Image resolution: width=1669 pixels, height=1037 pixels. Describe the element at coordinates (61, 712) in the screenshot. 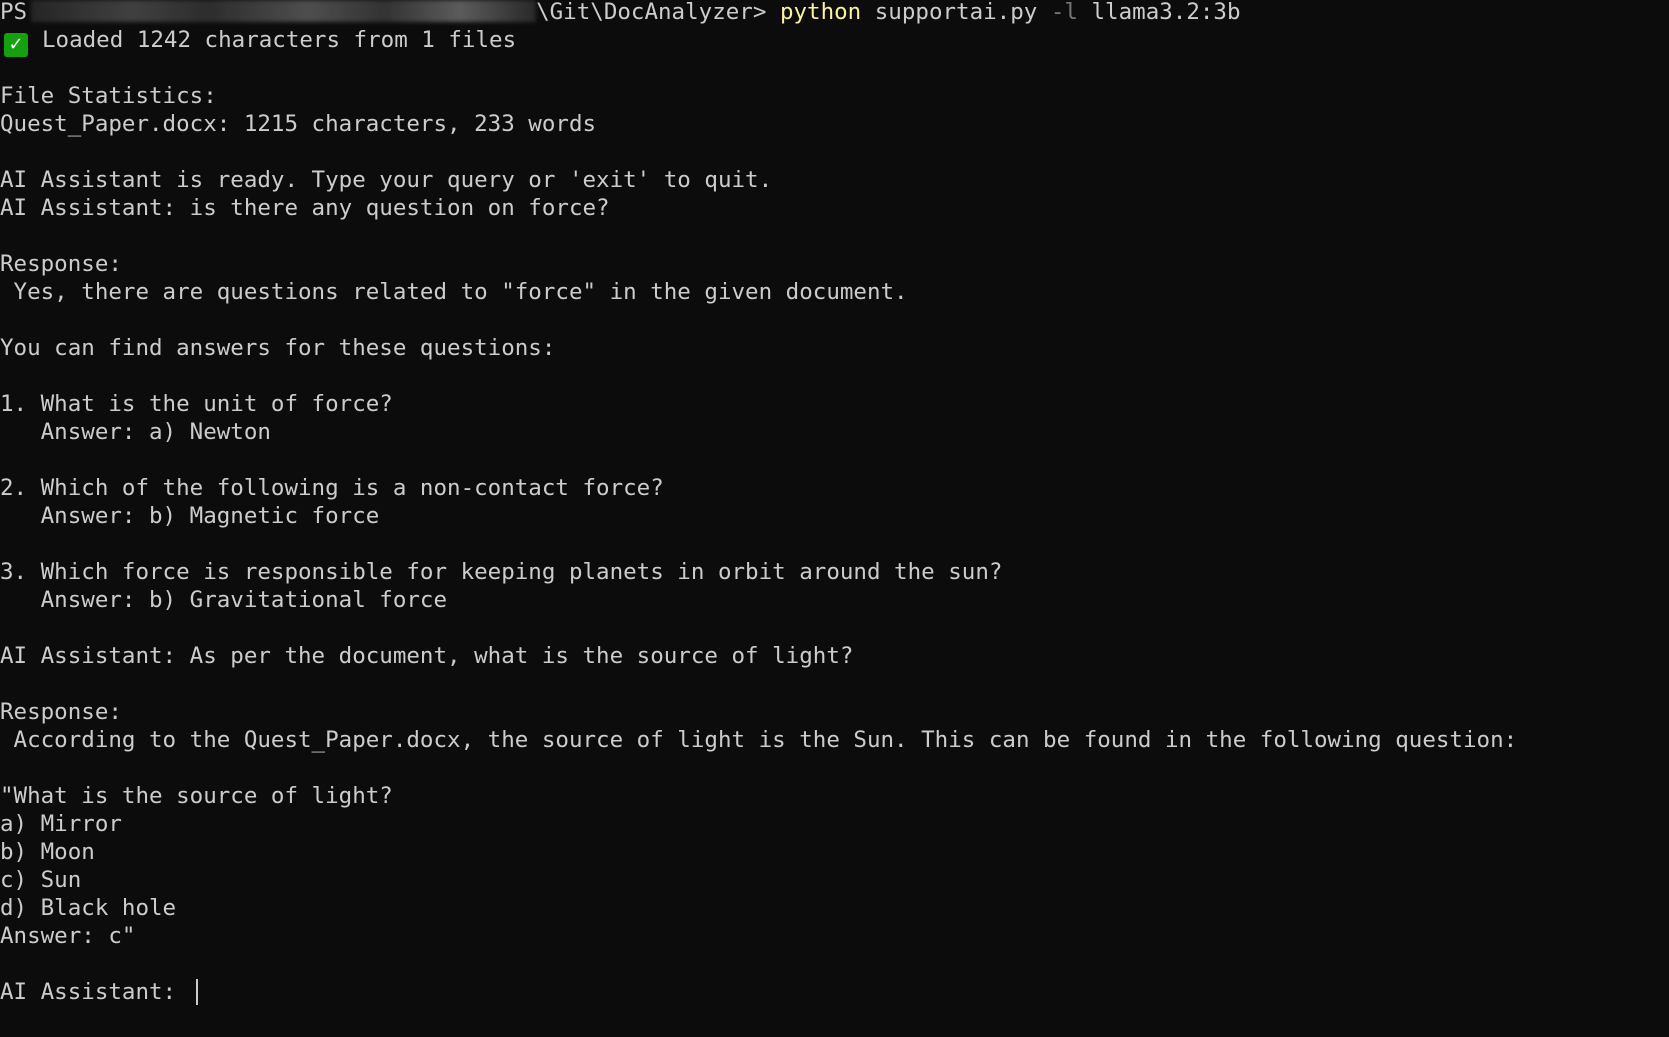

I see `response-label-2: Response:` at that location.